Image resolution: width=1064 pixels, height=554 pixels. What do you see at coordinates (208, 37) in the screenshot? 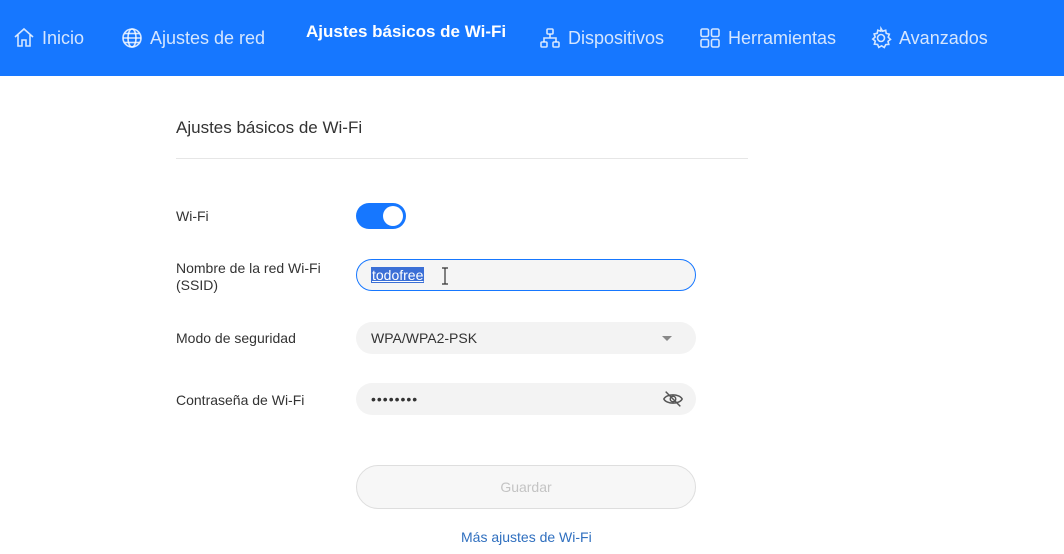
I see `nav-label: Ajustes de red` at bounding box center [208, 37].